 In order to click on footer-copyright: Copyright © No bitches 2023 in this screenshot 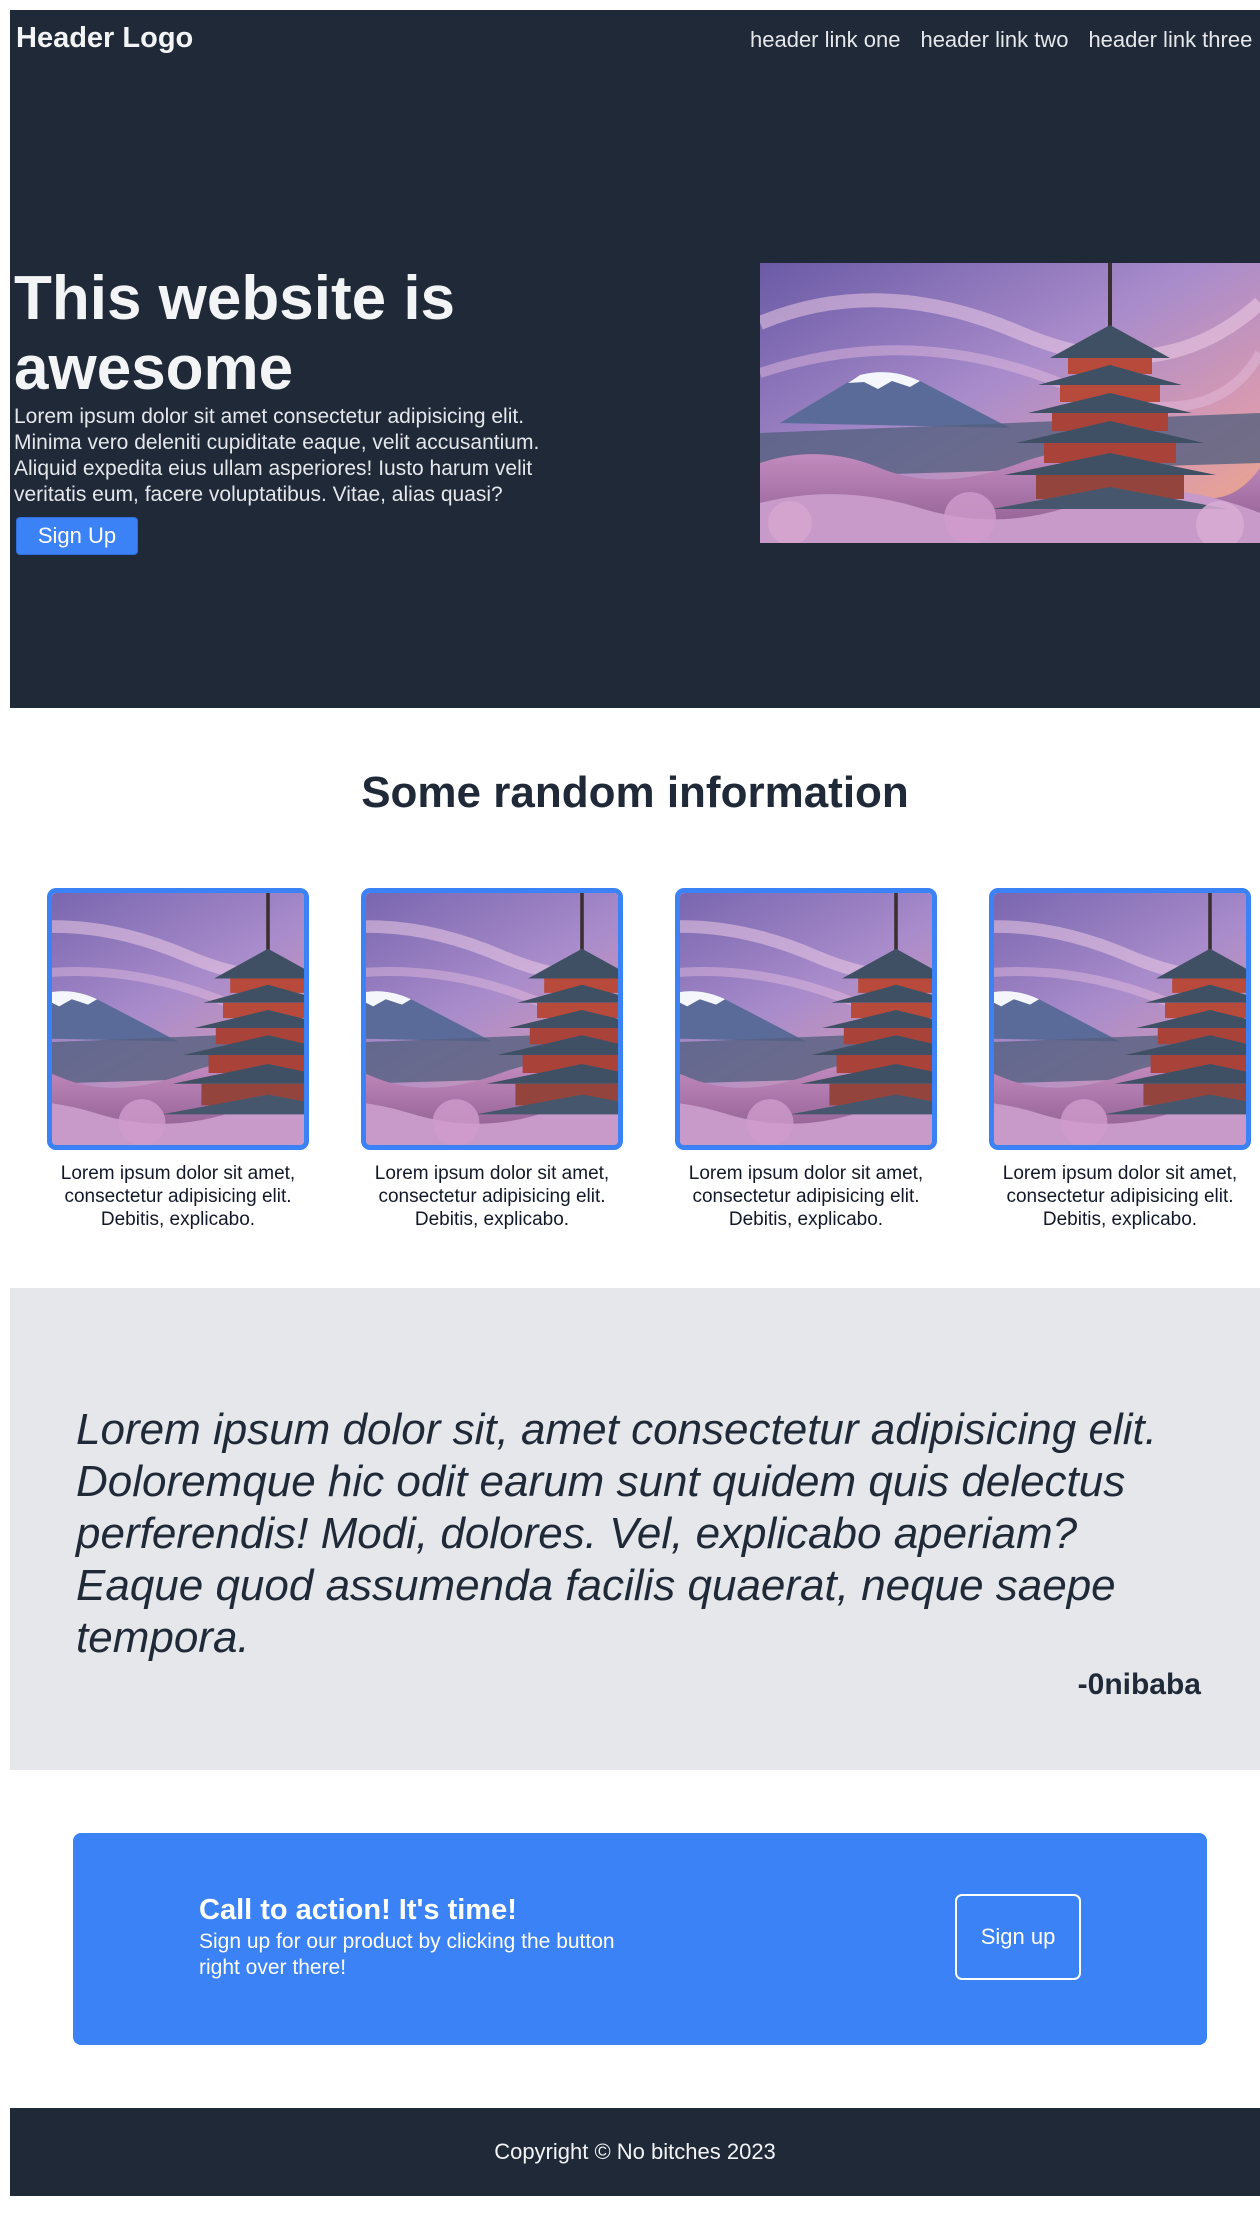, I will do `click(635, 2151)`.